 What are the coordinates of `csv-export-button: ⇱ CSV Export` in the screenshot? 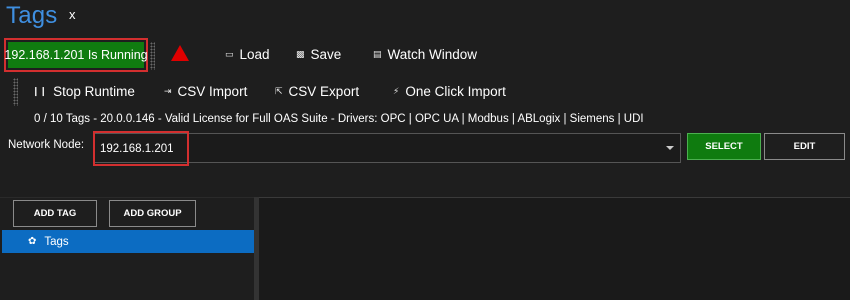 It's located at (317, 91).